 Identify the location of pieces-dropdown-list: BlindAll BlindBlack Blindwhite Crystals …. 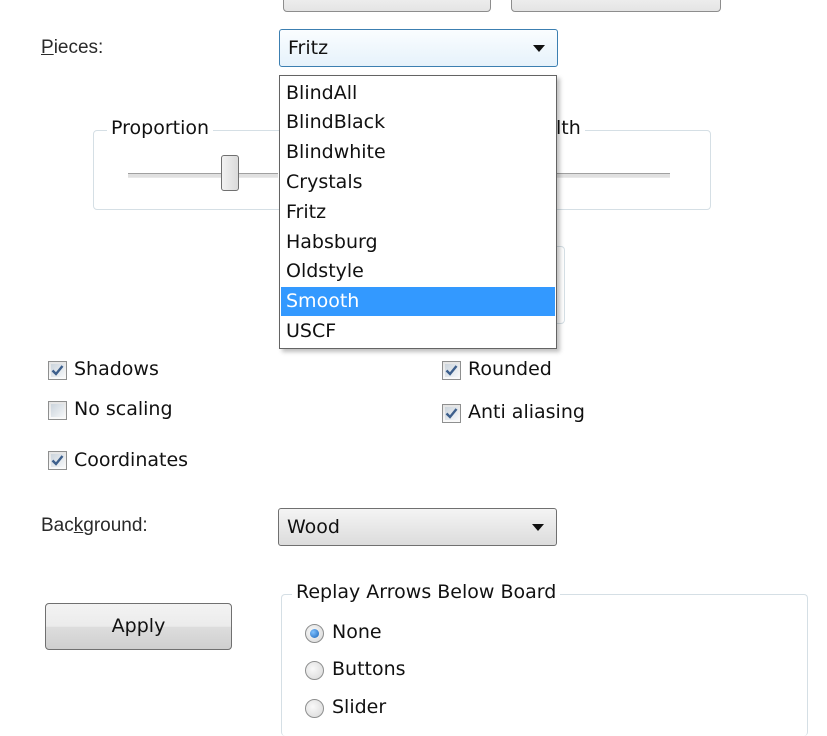
(418, 212).